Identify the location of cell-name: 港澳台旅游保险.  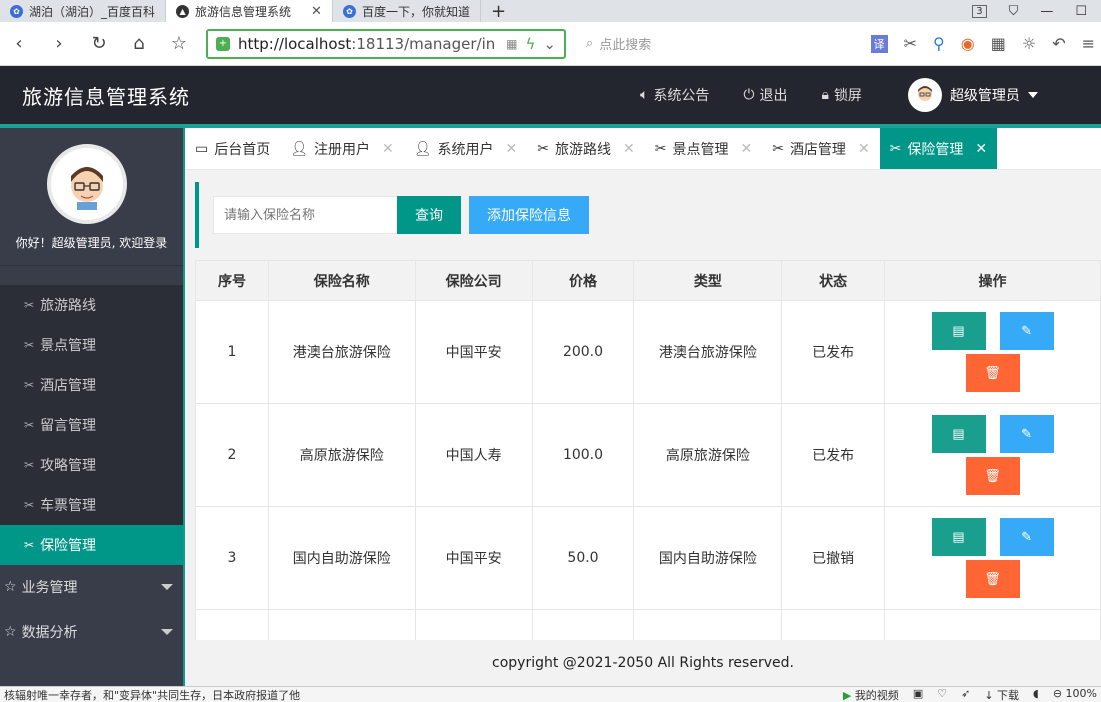
(341, 352).